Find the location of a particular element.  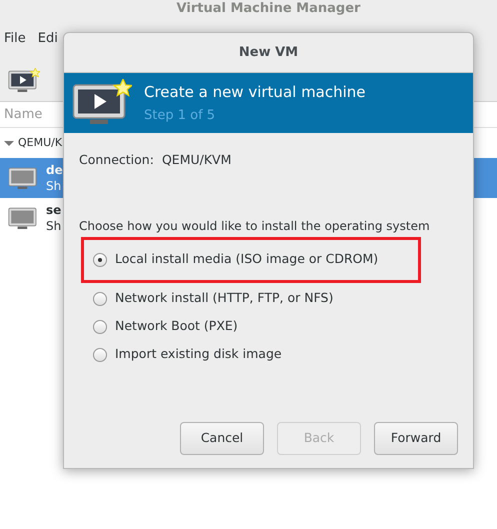

tree-label: QEMU/K is located at coordinates (40, 142).